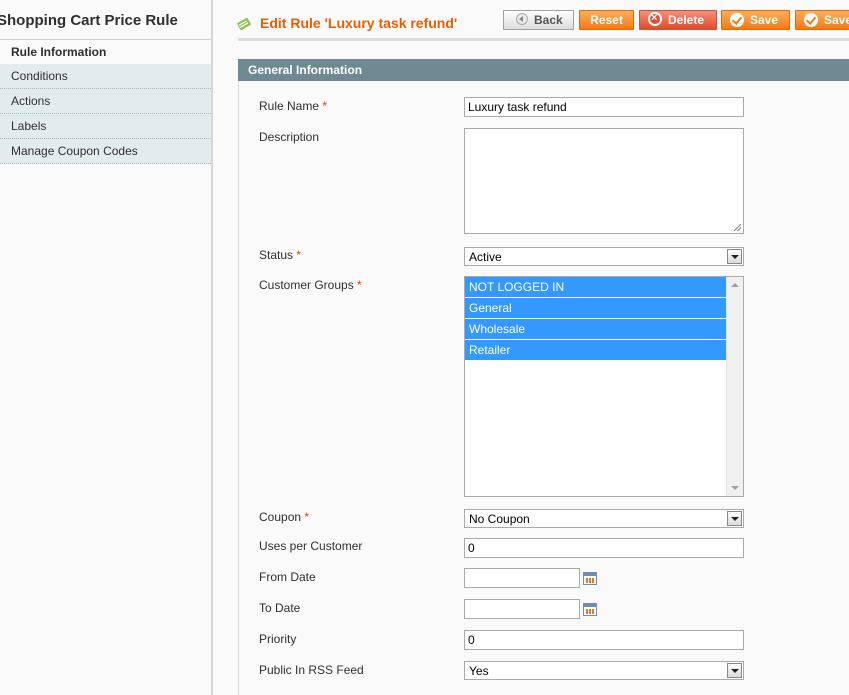  I want to click on delete-button-label: Delete, so click(686, 20).